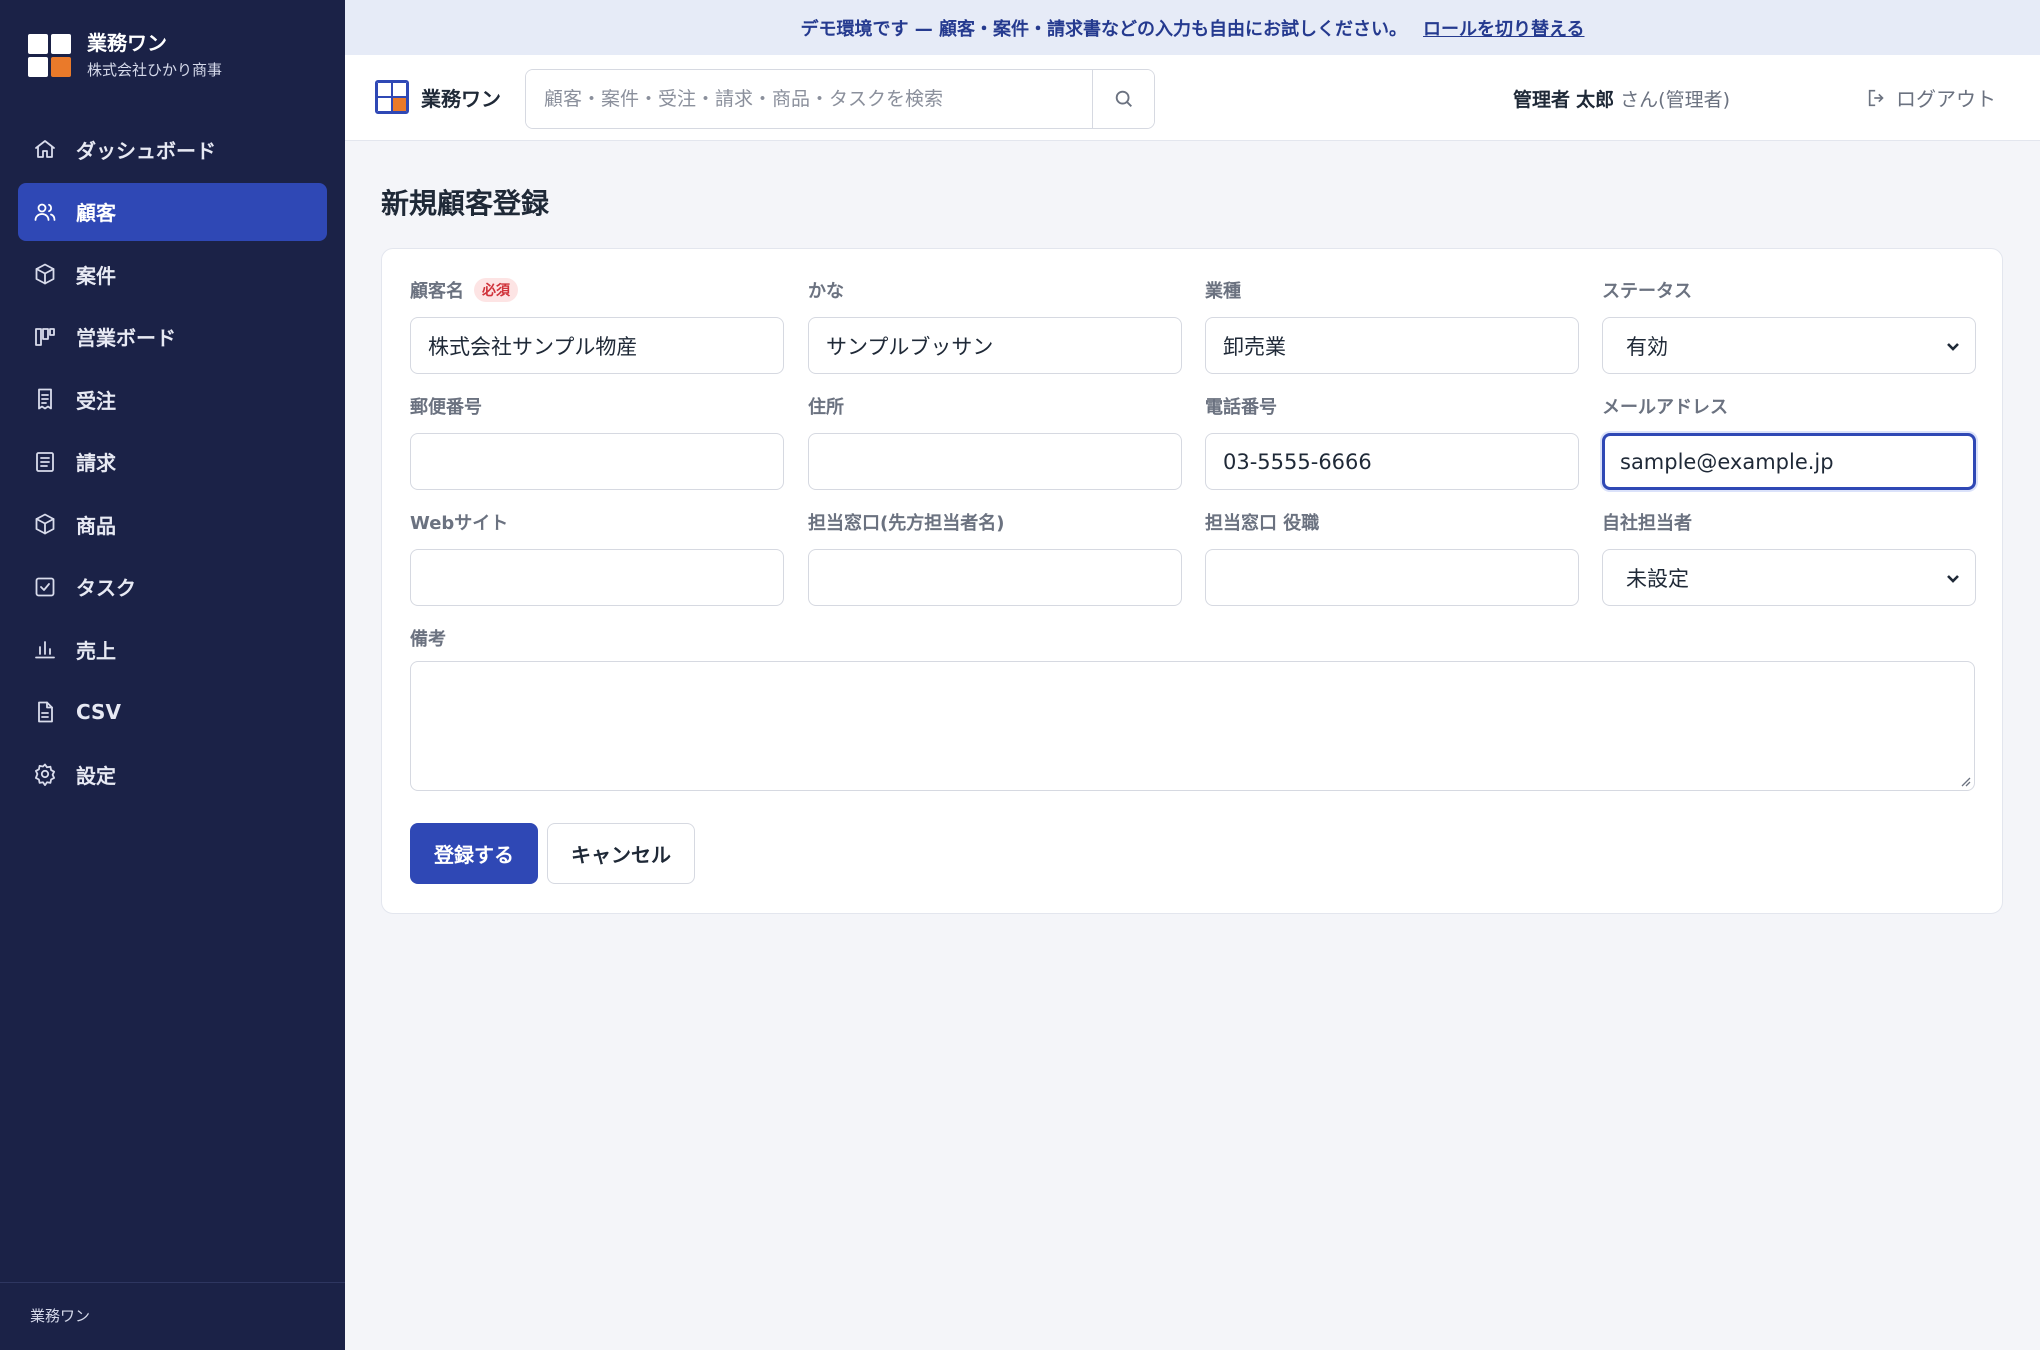 The width and height of the screenshot is (2040, 1350). Describe the element at coordinates (172, 399) in the screenshot. I see `sidebar-item-orders: 受注` at that location.